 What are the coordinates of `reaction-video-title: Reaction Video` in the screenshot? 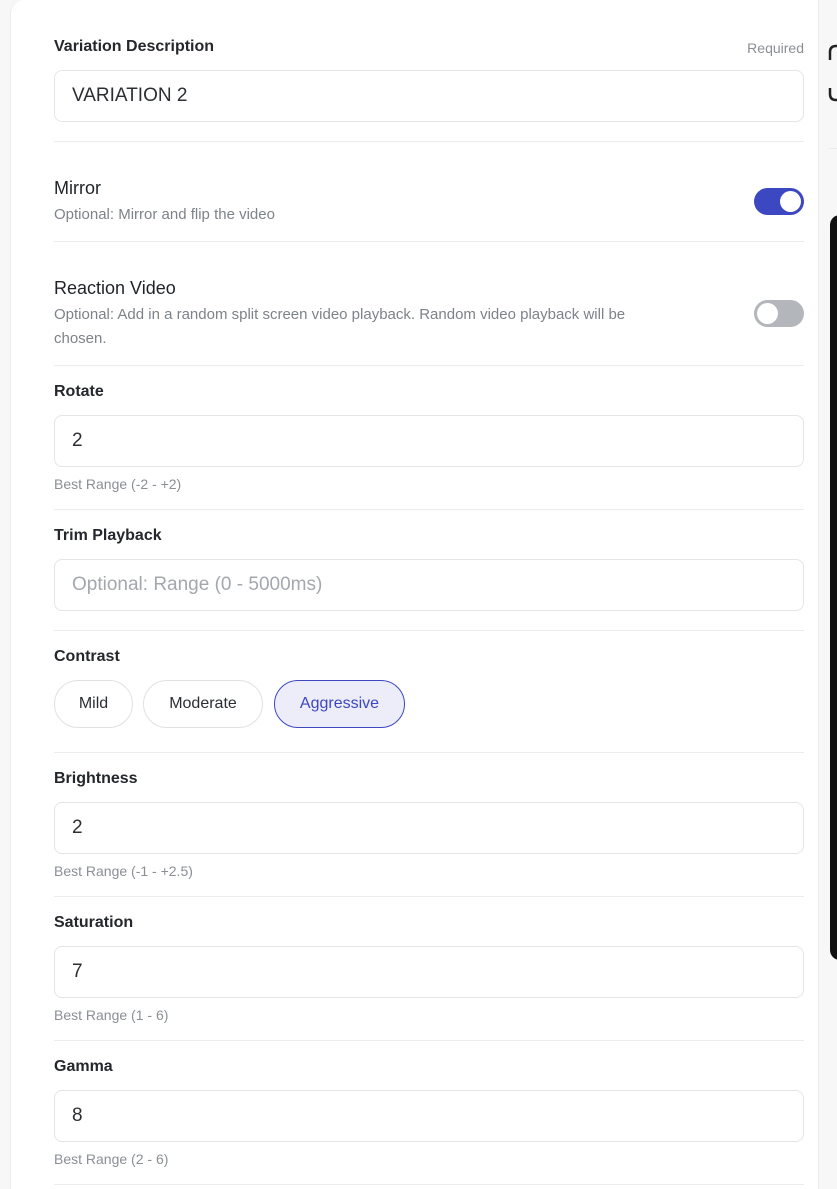 It's located at (115, 288).